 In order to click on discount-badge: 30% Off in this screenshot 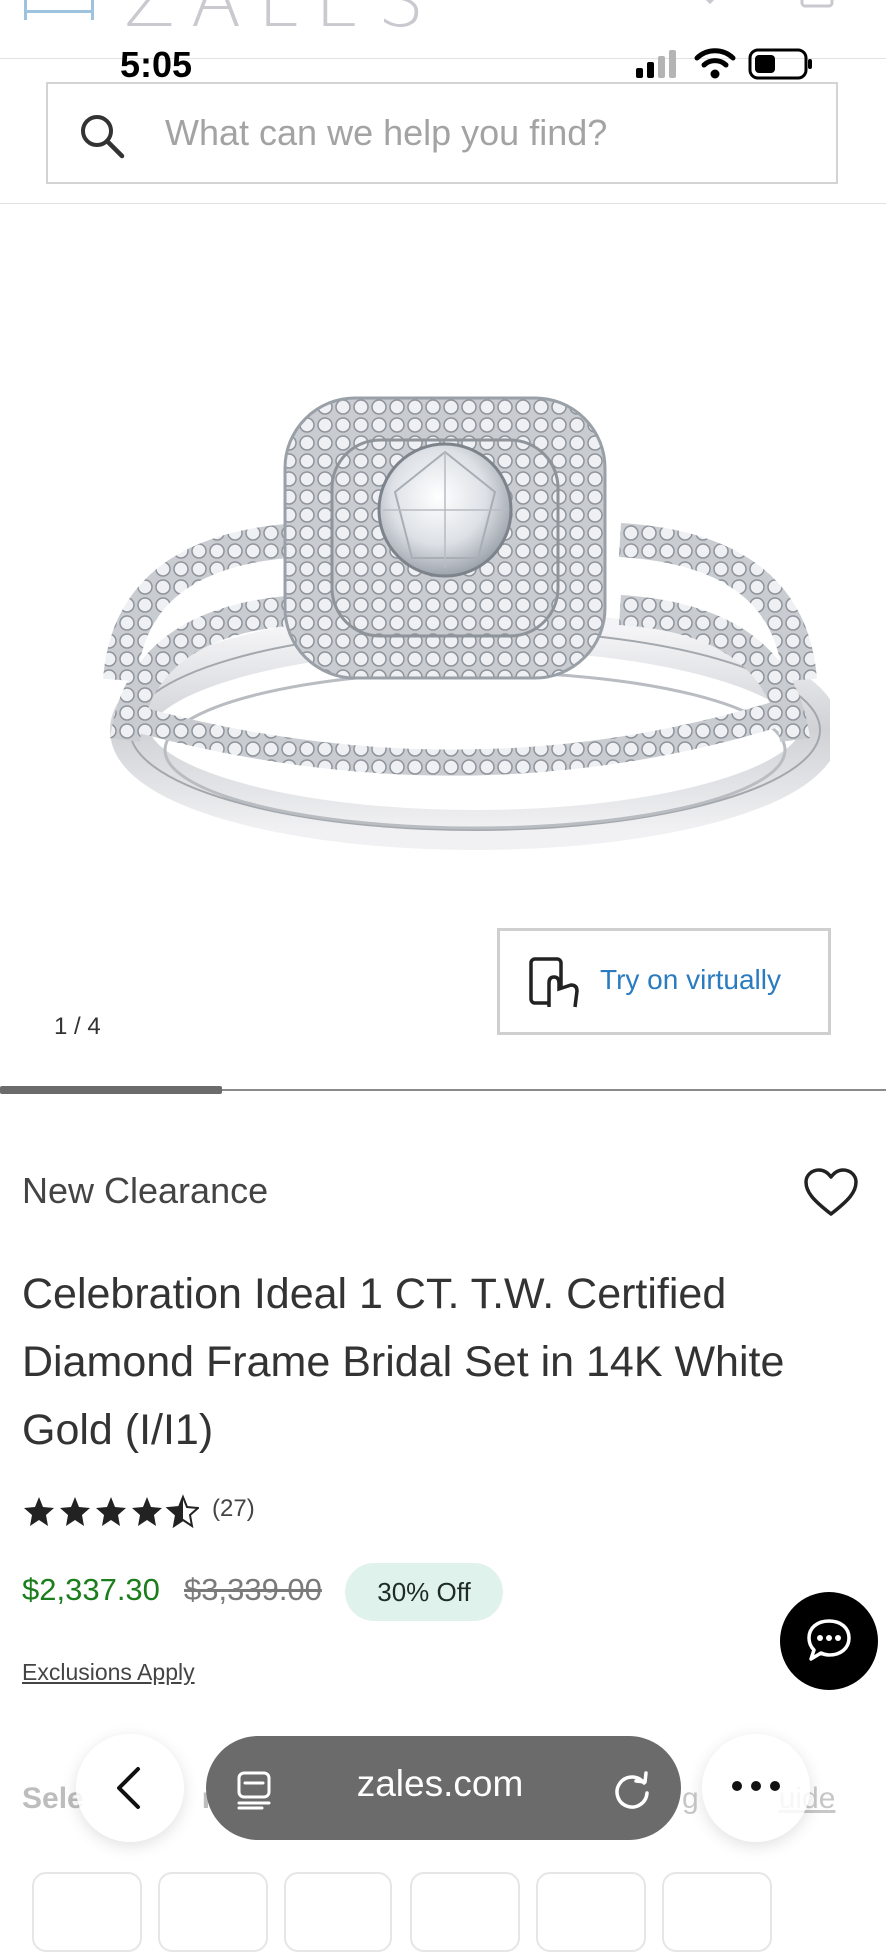, I will do `click(424, 1592)`.